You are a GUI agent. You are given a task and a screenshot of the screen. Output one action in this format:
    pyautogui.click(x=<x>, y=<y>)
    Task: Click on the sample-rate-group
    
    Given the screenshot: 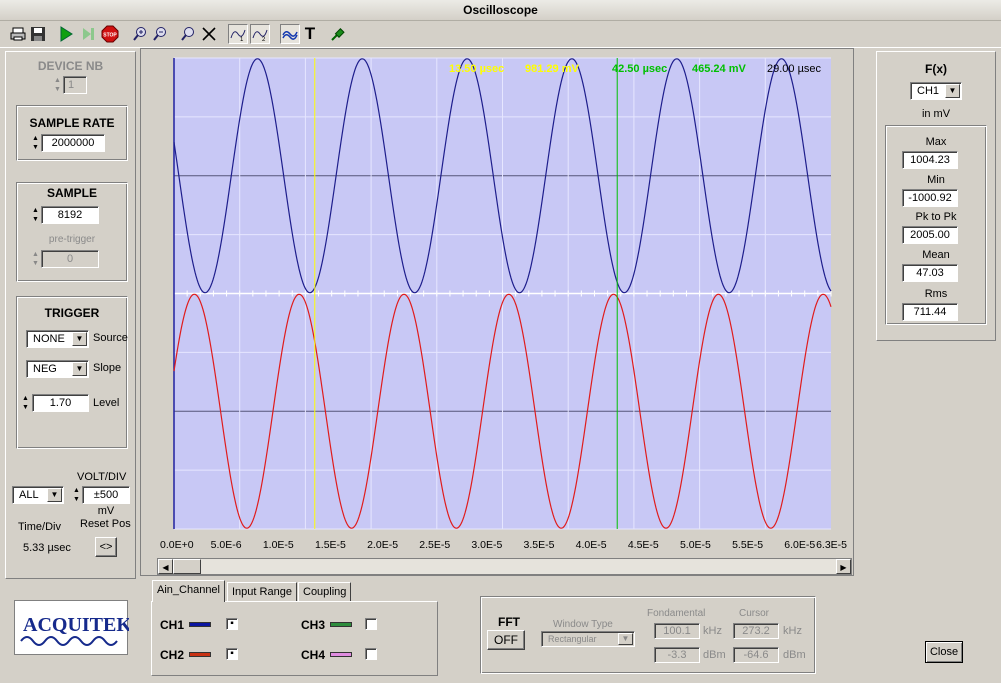 What is the action you would take?
    pyautogui.click(x=72, y=133)
    